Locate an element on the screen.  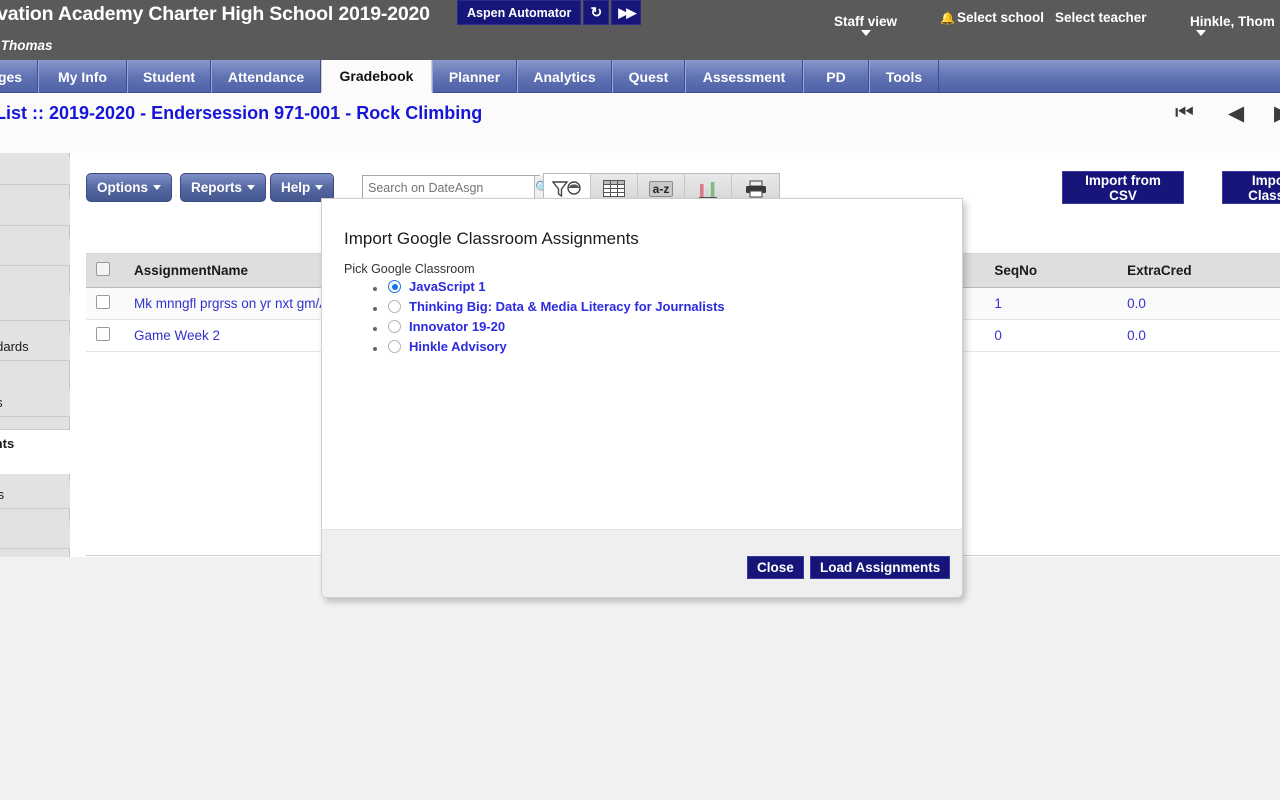
select-all-header-cell is located at coordinates (105, 270).